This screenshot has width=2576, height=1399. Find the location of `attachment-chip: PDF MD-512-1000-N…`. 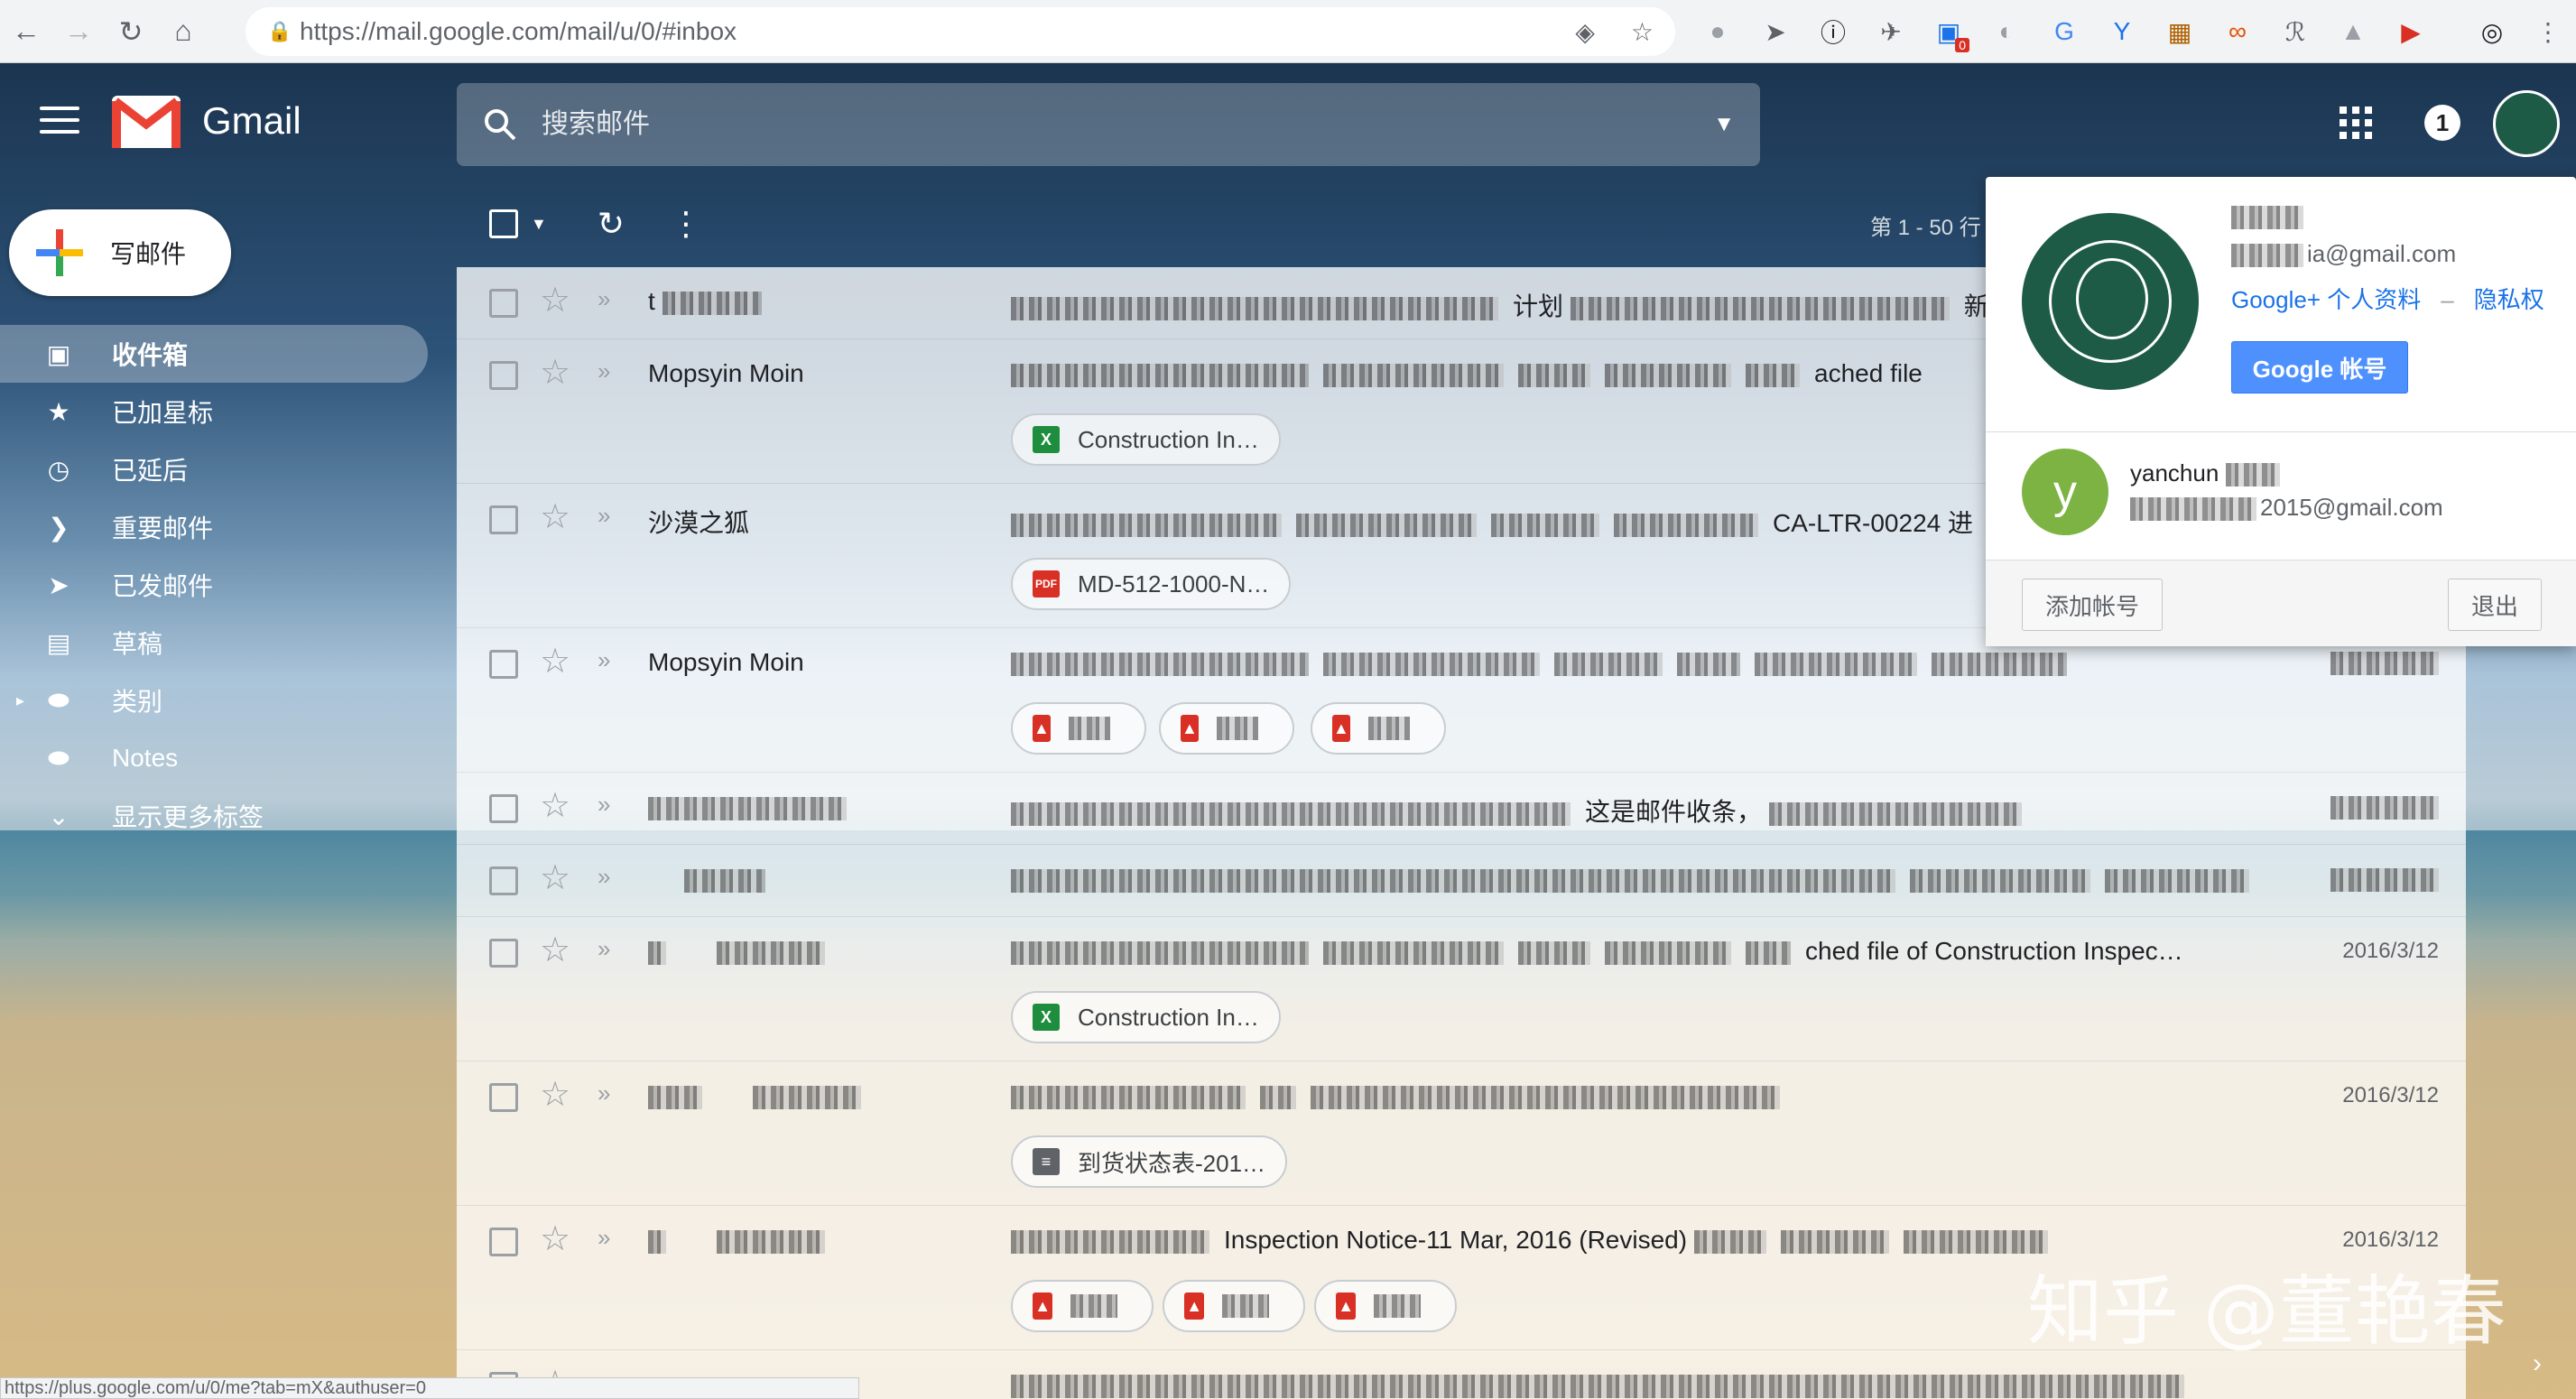

attachment-chip: PDF MD-512-1000-N… is located at coordinates (1151, 584).